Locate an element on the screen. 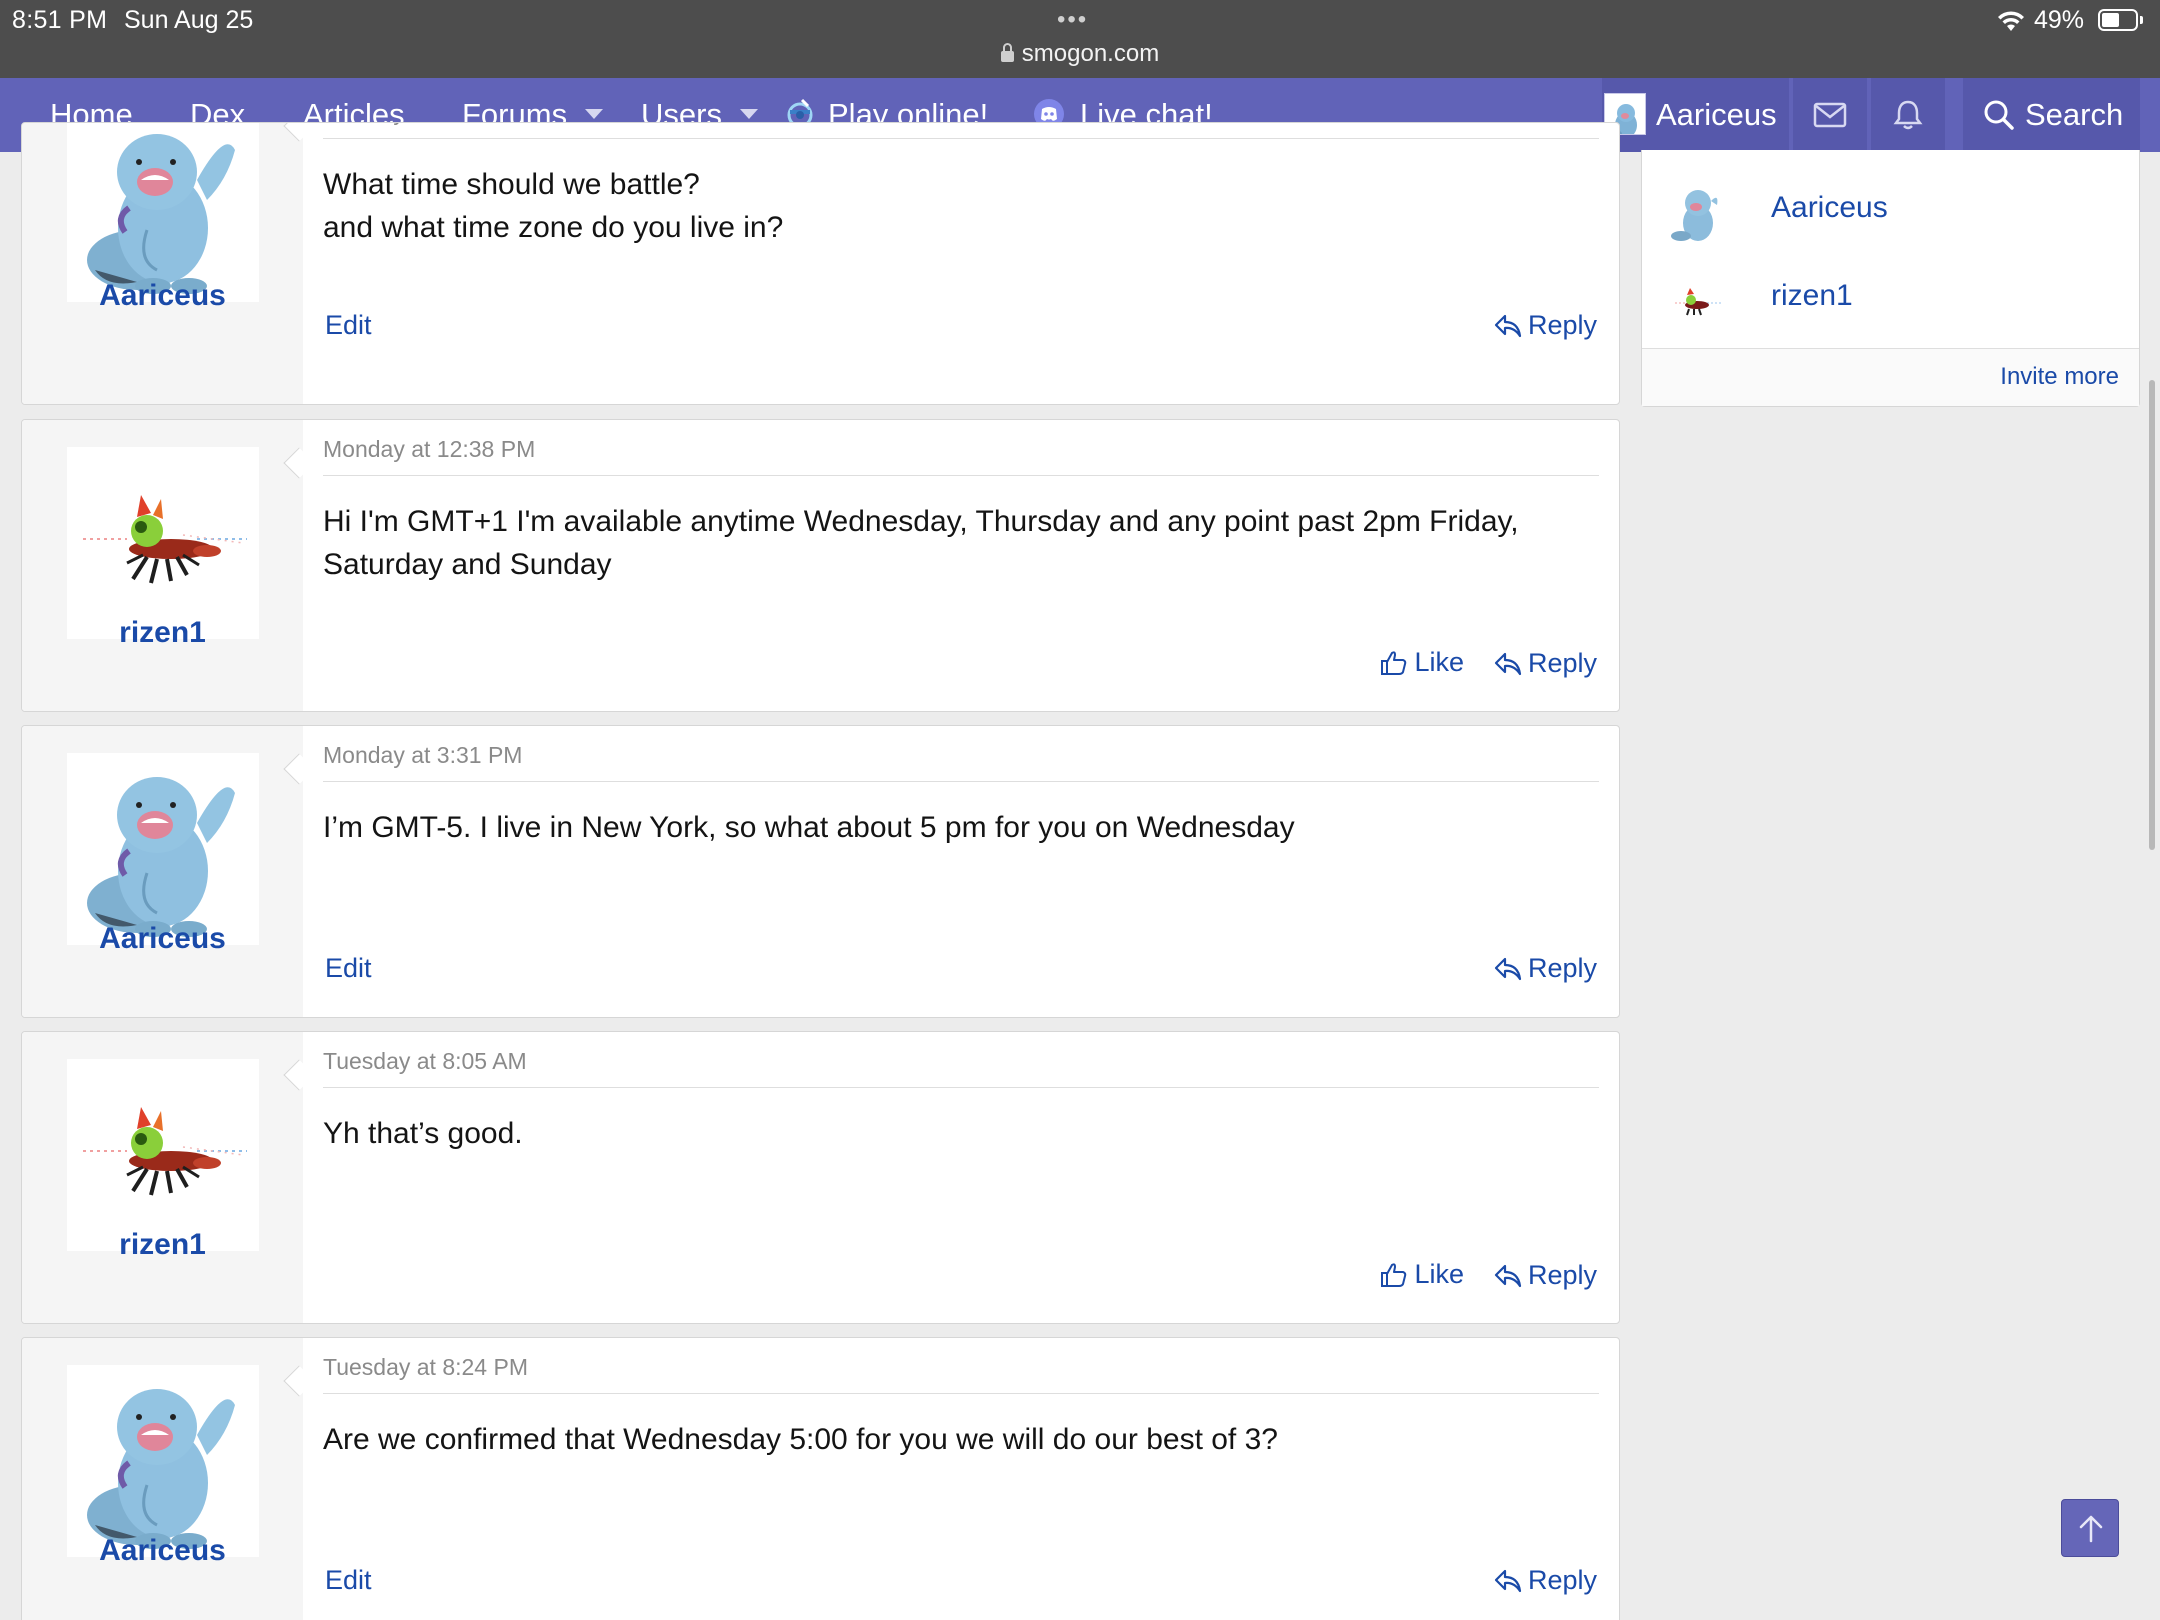  wifi-icon is located at coordinates (2011, 21).